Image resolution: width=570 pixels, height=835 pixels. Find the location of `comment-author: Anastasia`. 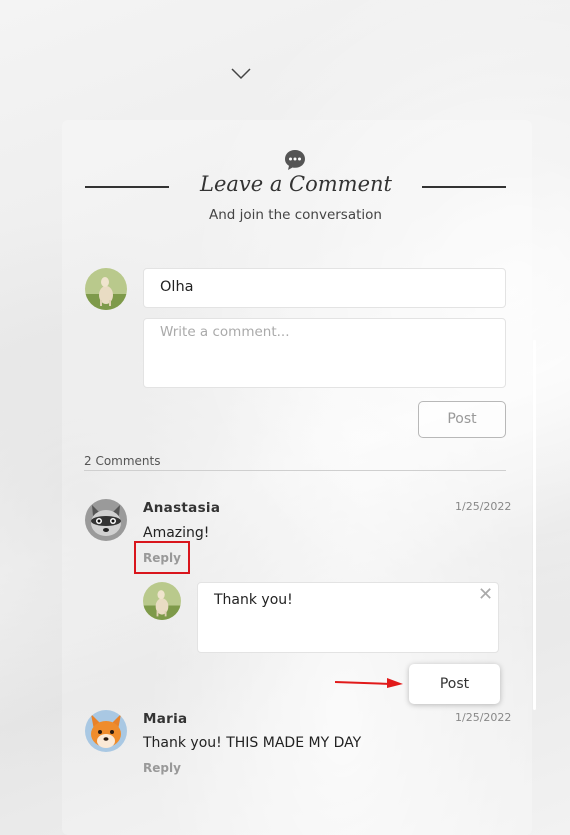

comment-author: Anastasia is located at coordinates (181, 508).